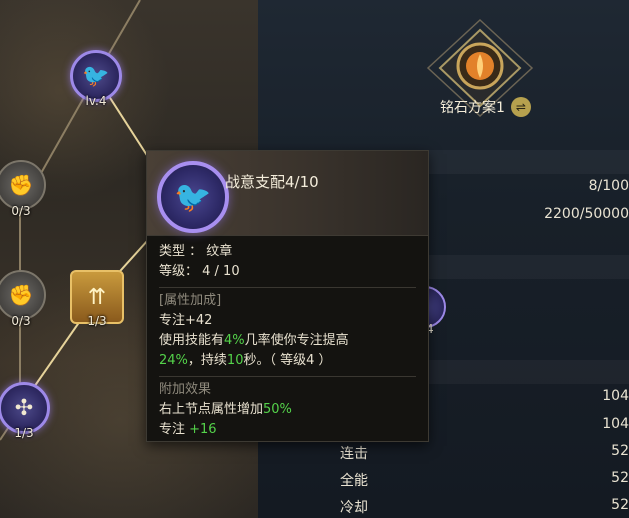 Image resolution: width=629 pixels, height=518 pixels. Describe the element at coordinates (287, 193) in the screenshot. I see `tooltip-header: 🐦 战意支配4/10` at that location.